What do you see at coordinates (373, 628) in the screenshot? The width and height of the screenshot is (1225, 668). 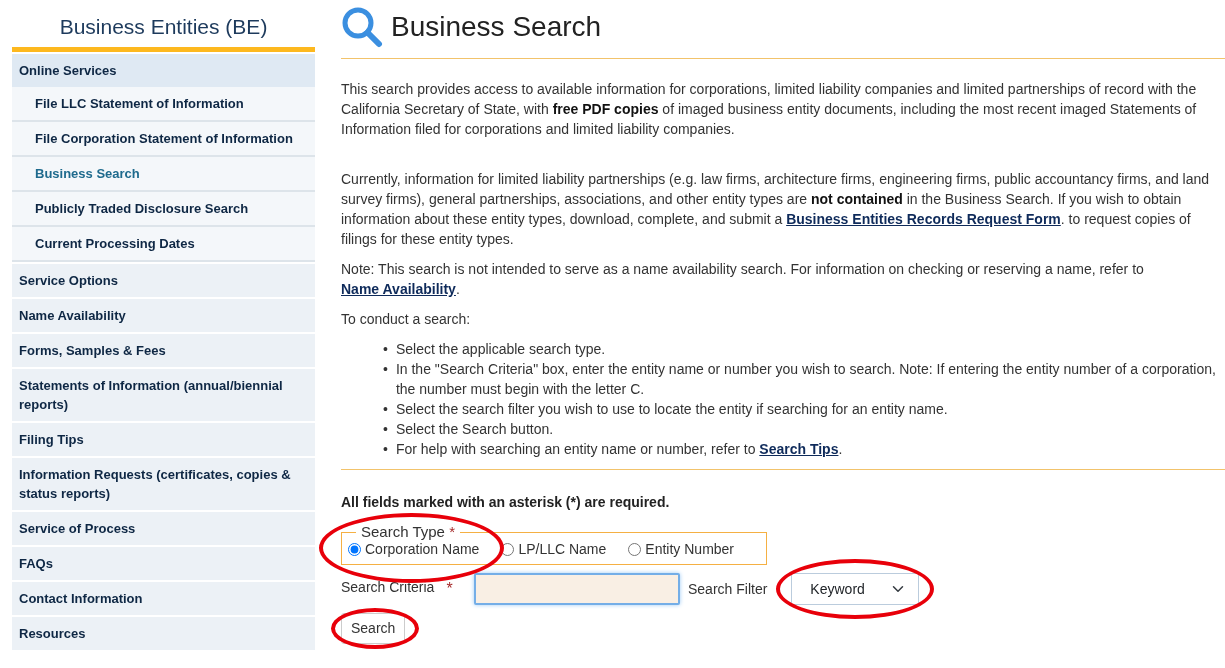 I see `search-button: Search` at bounding box center [373, 628].